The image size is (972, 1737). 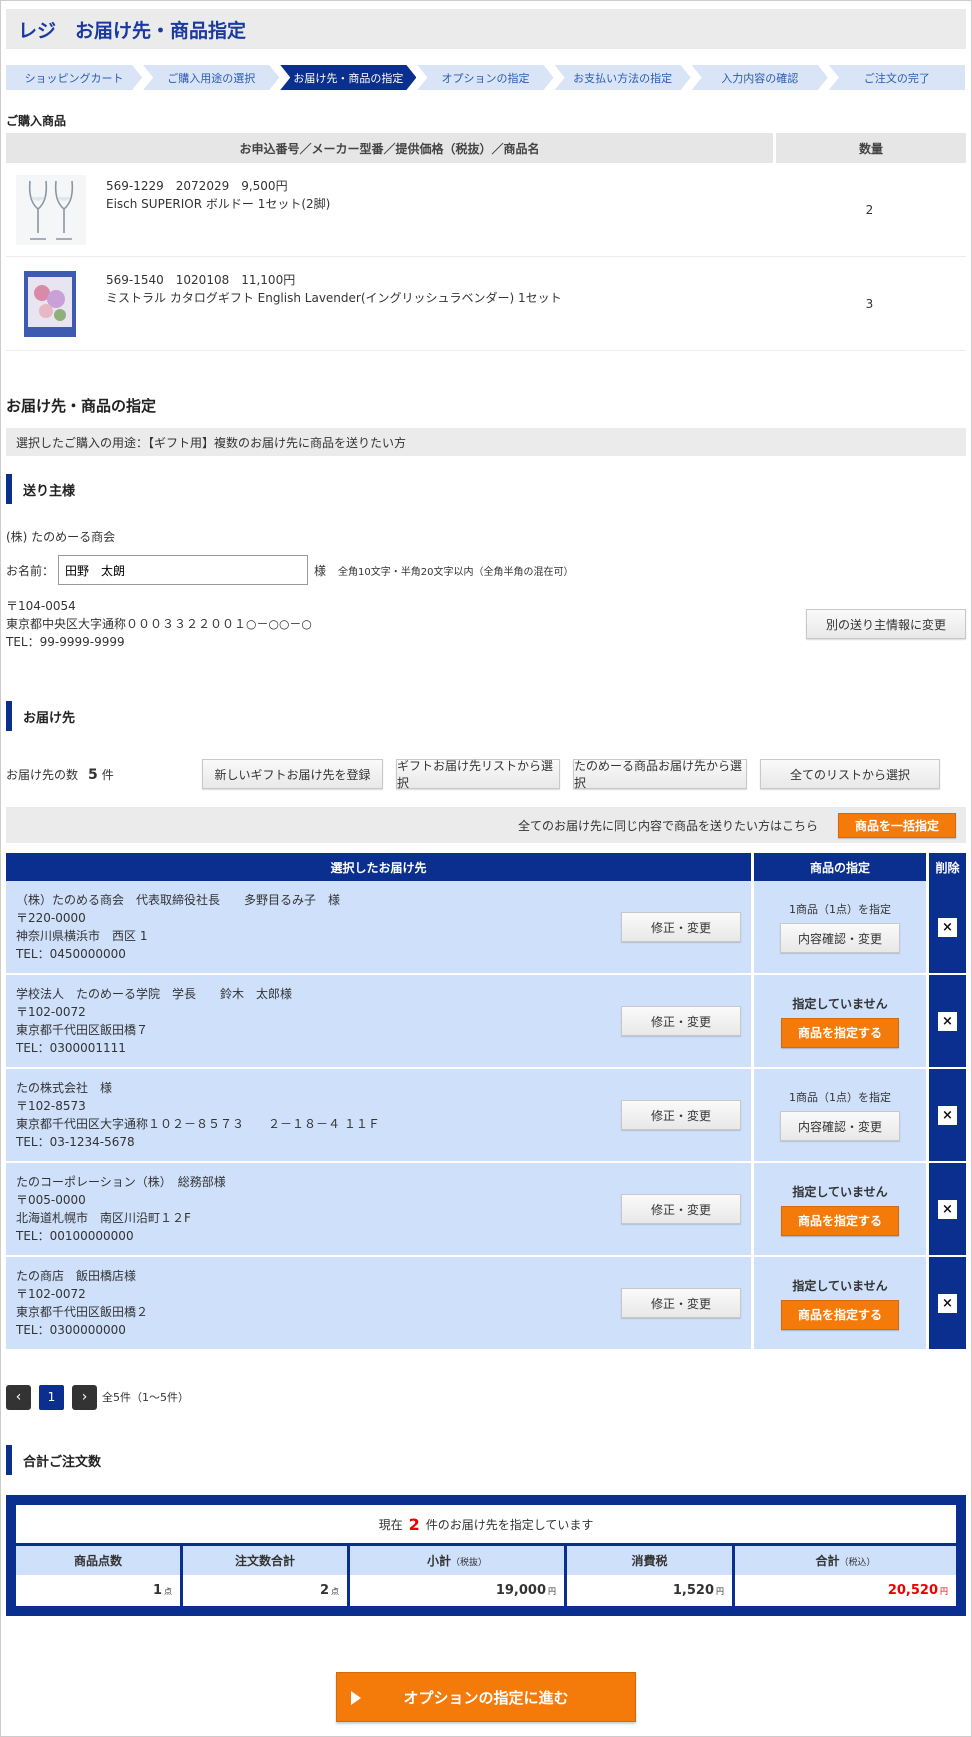 I want to click on sender-name-label: お名前：, so click(x=30, y=570).